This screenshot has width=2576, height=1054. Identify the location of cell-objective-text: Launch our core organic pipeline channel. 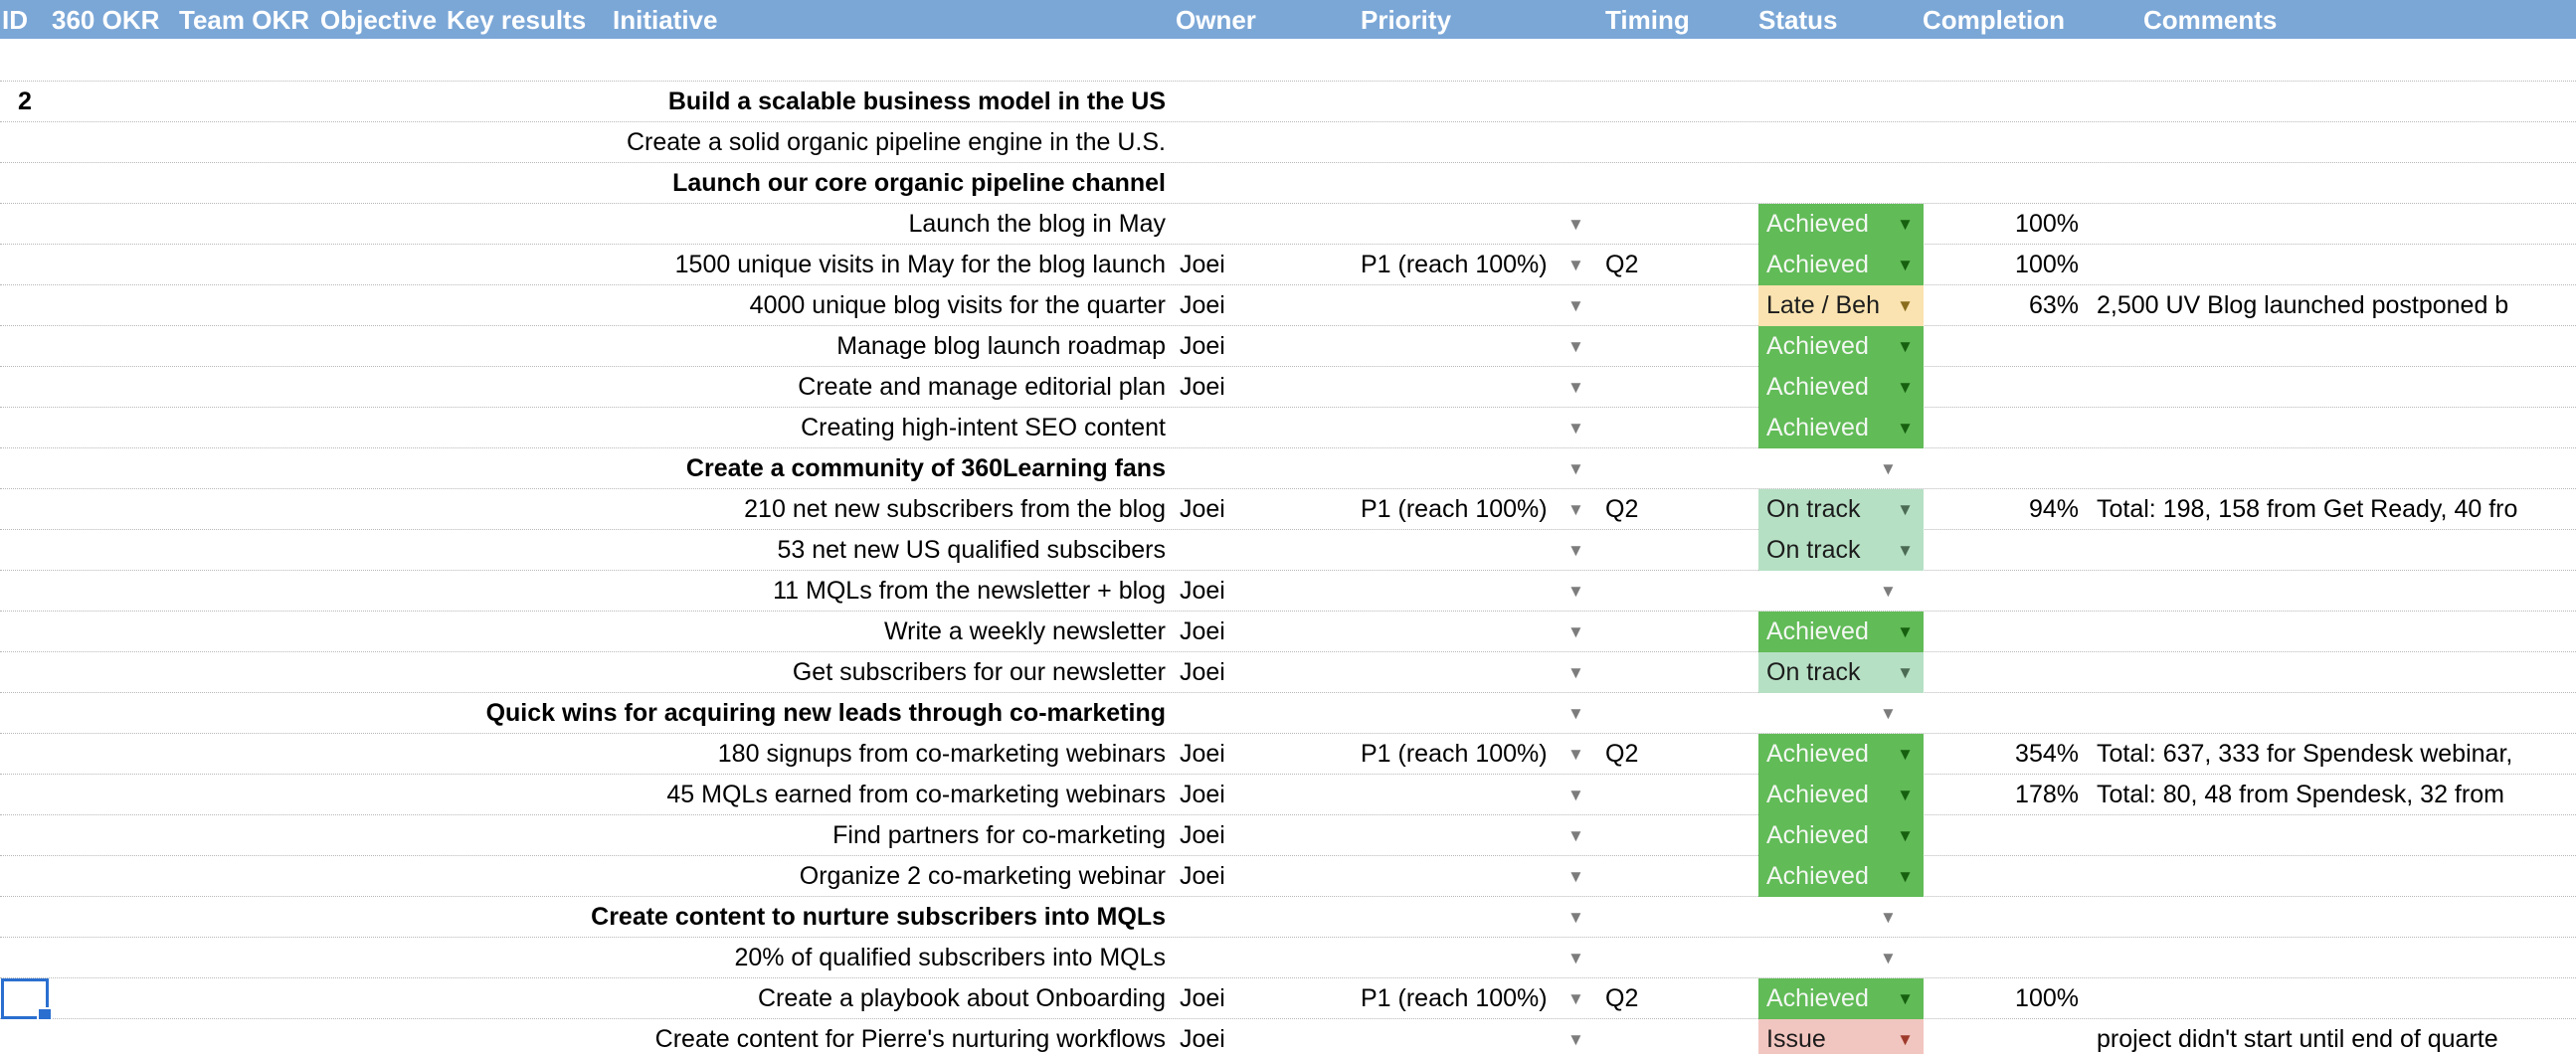
(747, 183).